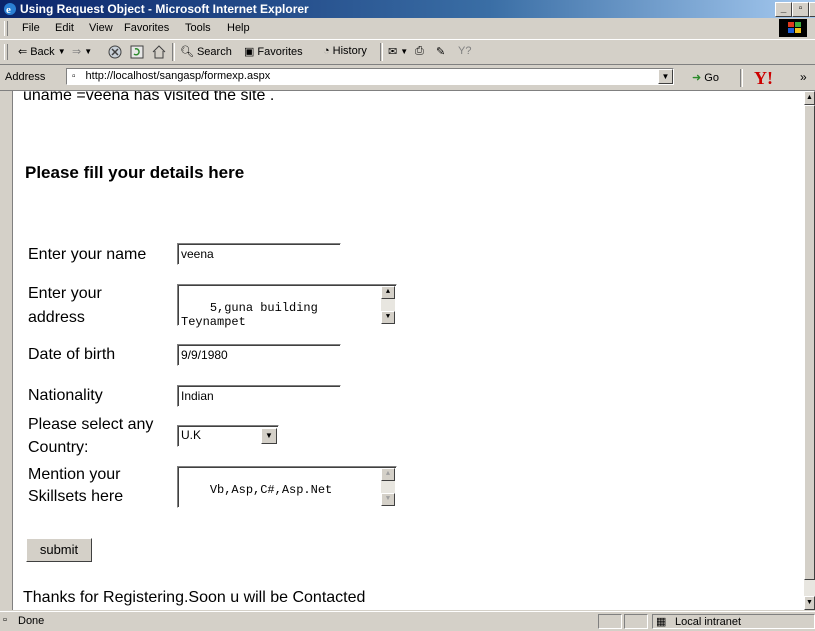 This screenshot has height=631, width=815. What do you see at coordinates (77, 52) in the screenshot?
I see `forward-arrow-icon: ⇒` at bounding box center [77, 52].